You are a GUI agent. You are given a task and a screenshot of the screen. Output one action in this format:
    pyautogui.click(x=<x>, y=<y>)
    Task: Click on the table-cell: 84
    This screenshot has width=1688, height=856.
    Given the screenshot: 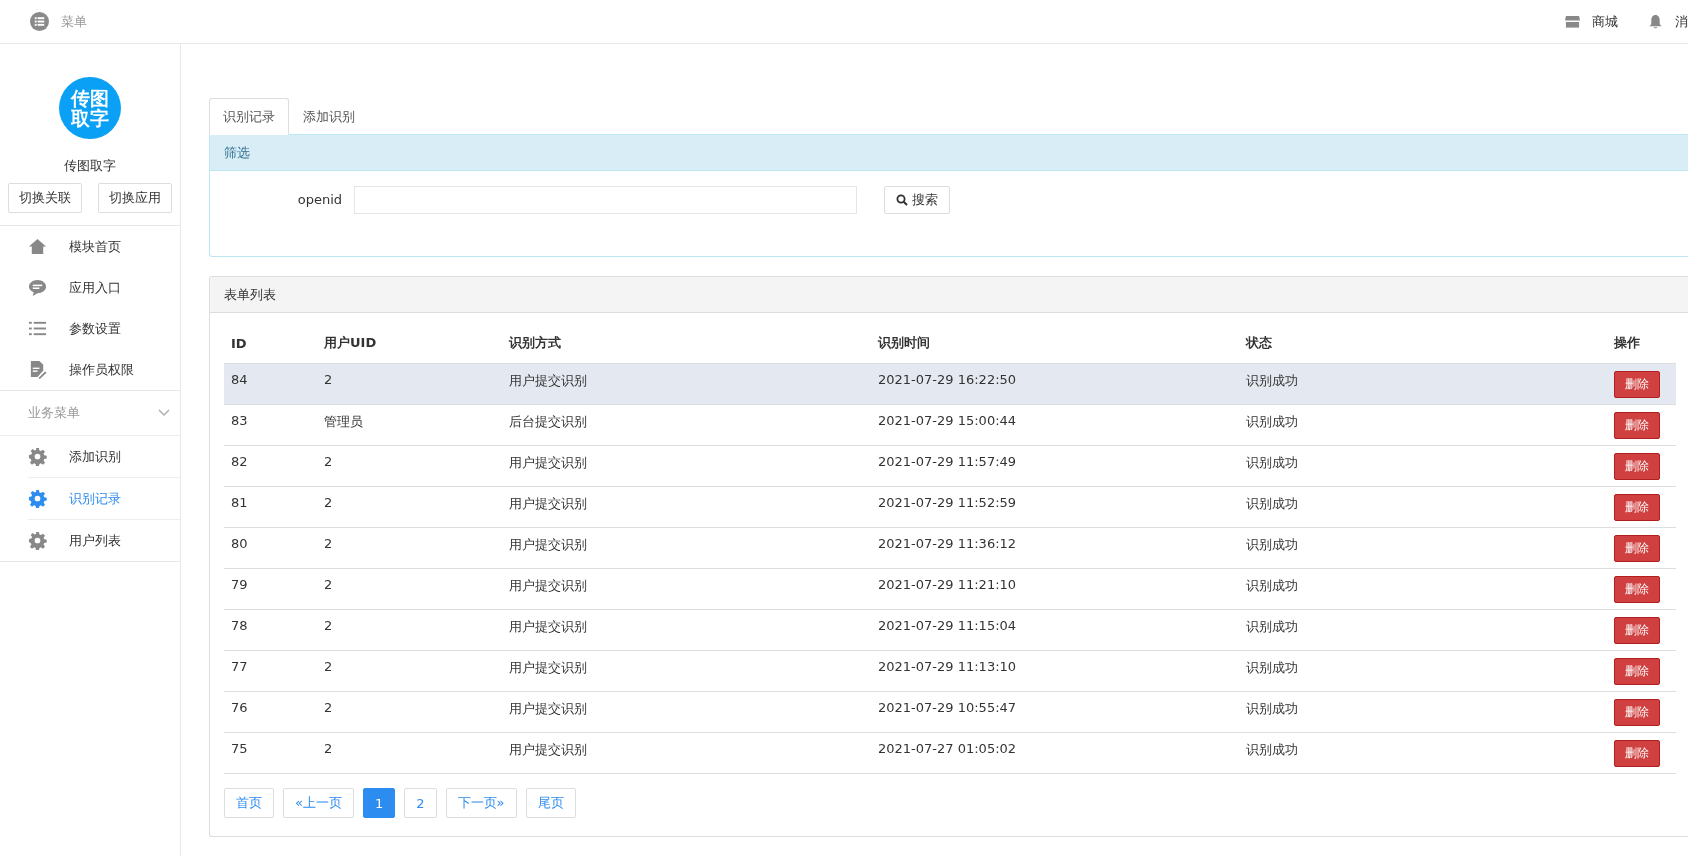 What is the action you would take?
    pyautogui.click(x=239, y=379)
    